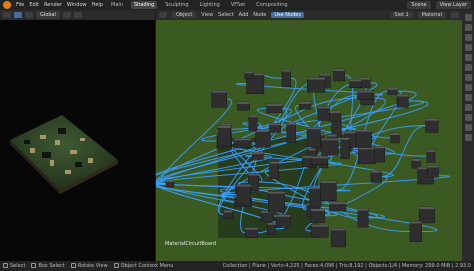 The image size is (474, 271). Describe the element at coordinates (66, 15) in the screenshot. I see `snap-icon` at that location.